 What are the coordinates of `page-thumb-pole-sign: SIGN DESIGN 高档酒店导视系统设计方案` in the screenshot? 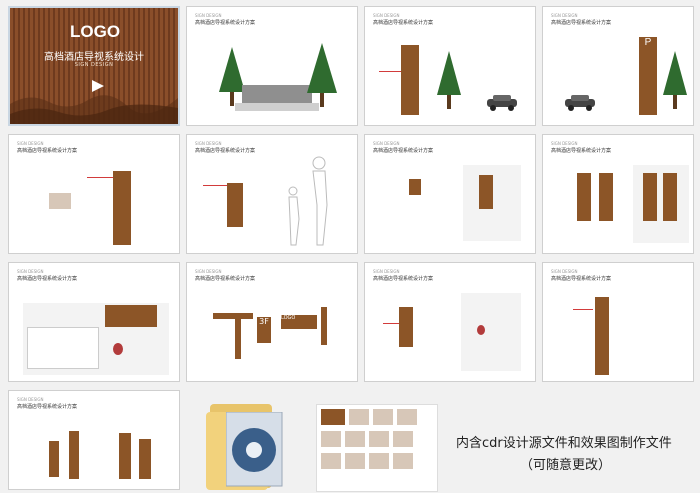 It's located at (450, 66).